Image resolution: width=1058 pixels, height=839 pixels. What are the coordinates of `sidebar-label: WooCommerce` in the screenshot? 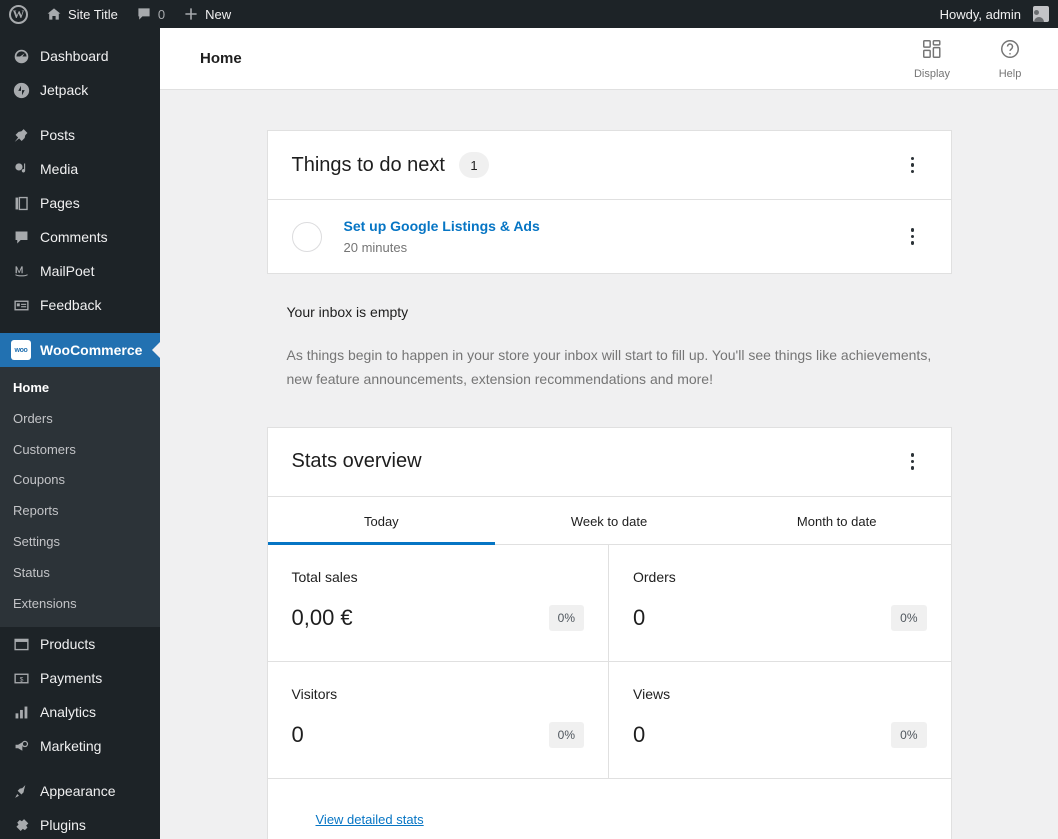 It's located at (91, 350).